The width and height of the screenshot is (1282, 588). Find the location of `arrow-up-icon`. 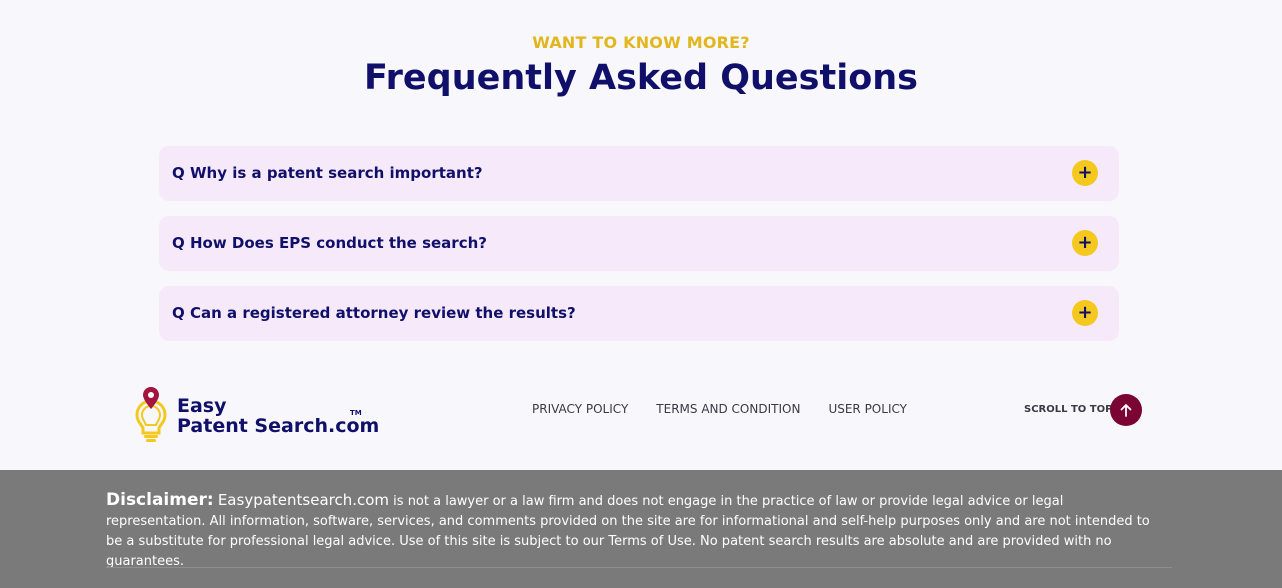

arrow-up-icon is located at coordinates (1126, 410).